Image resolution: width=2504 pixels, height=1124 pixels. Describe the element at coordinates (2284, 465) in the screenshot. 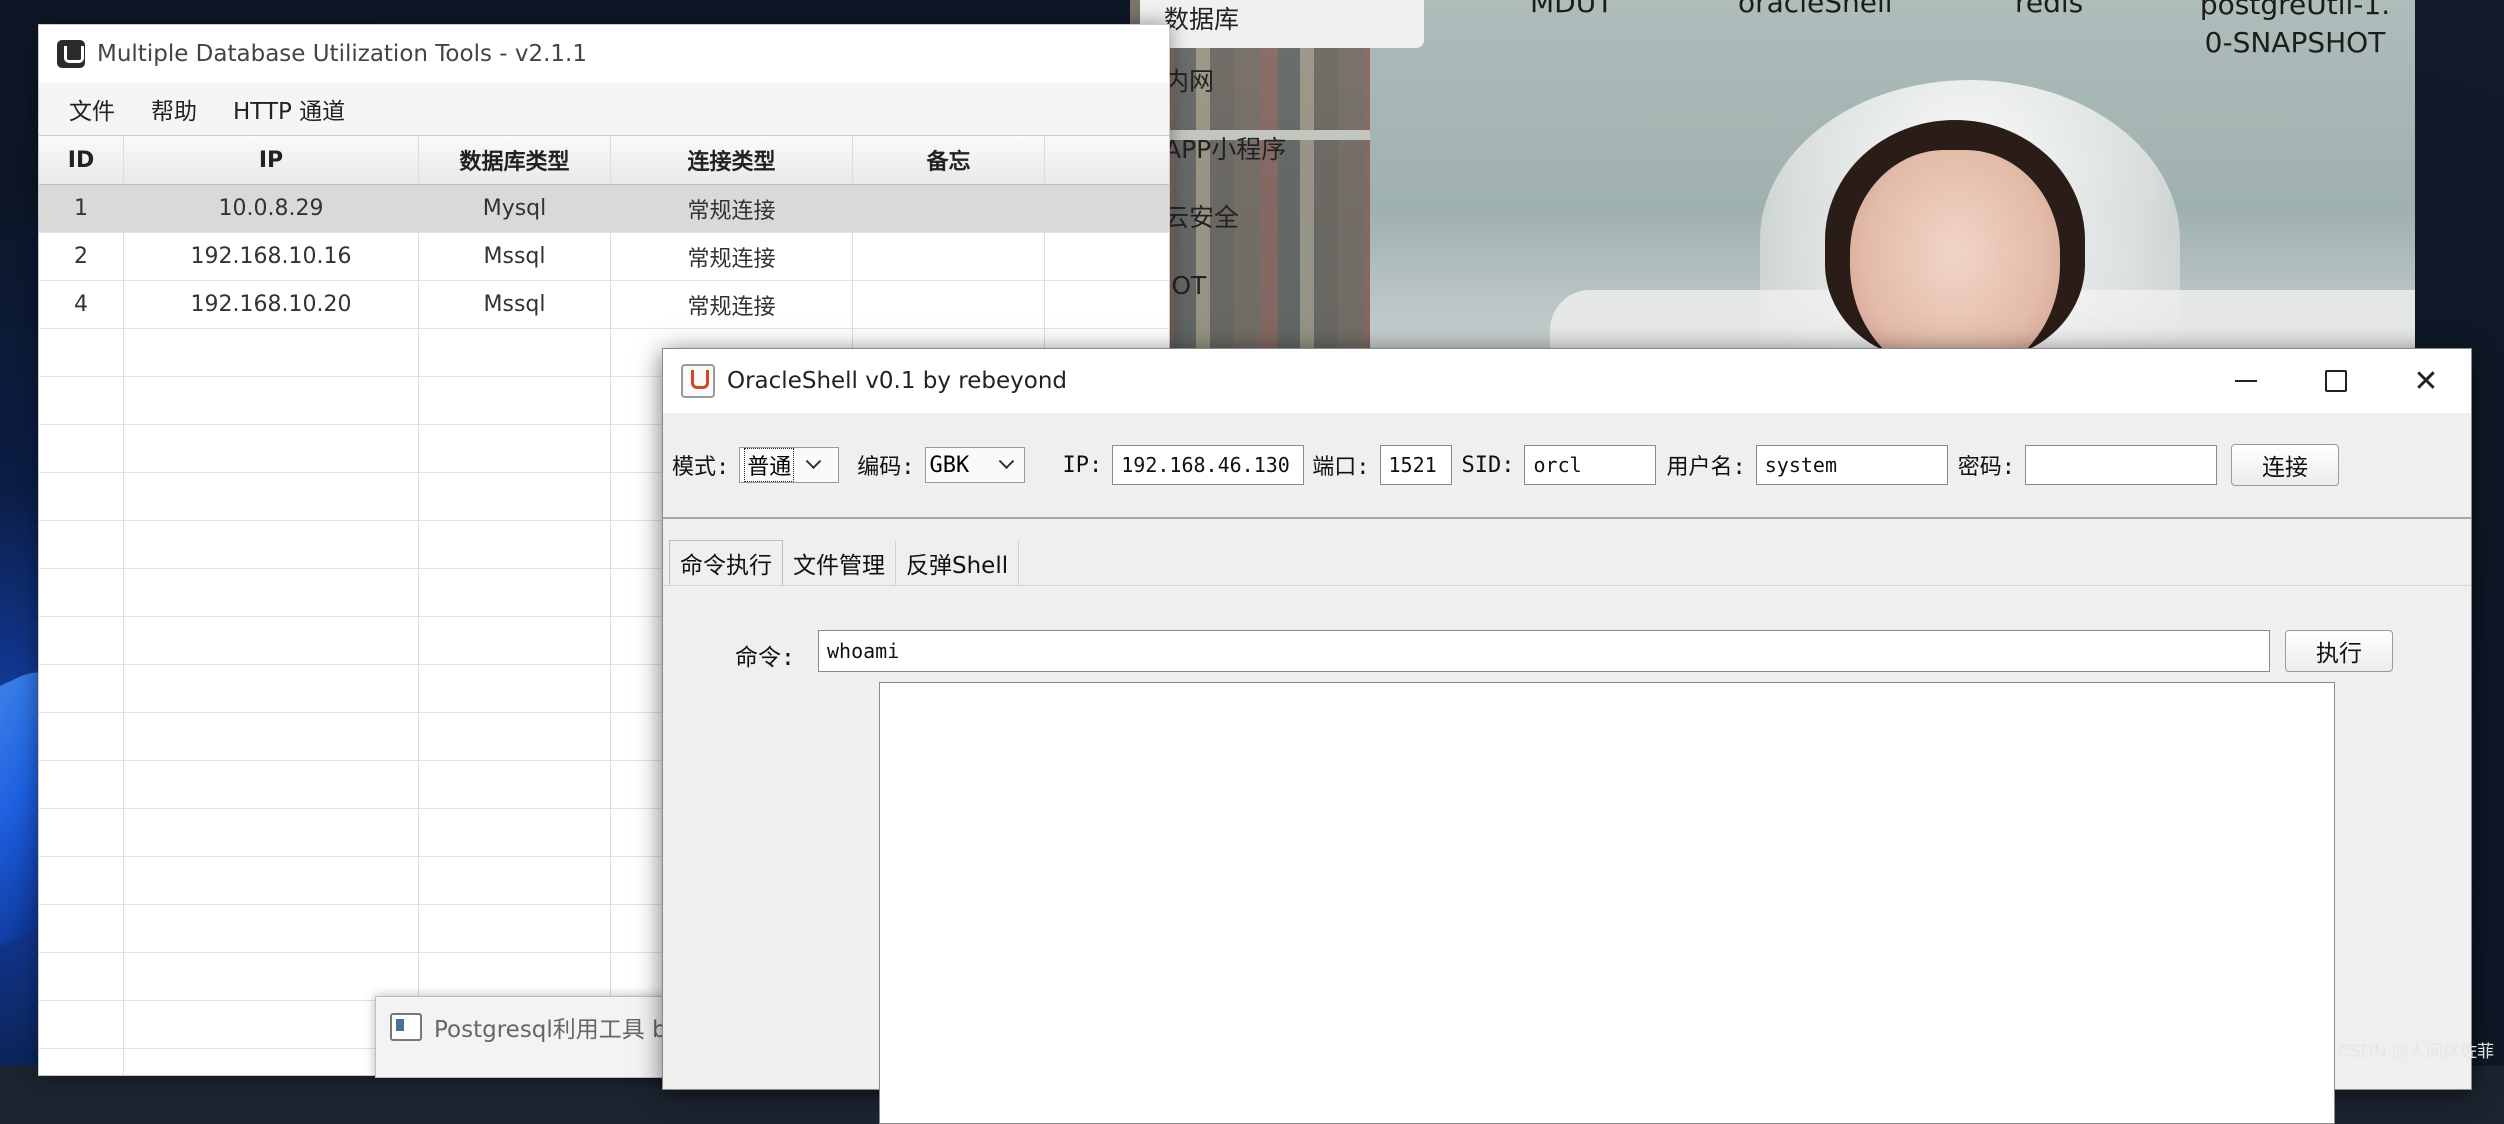

I see `connect-button: 连接` at that location.